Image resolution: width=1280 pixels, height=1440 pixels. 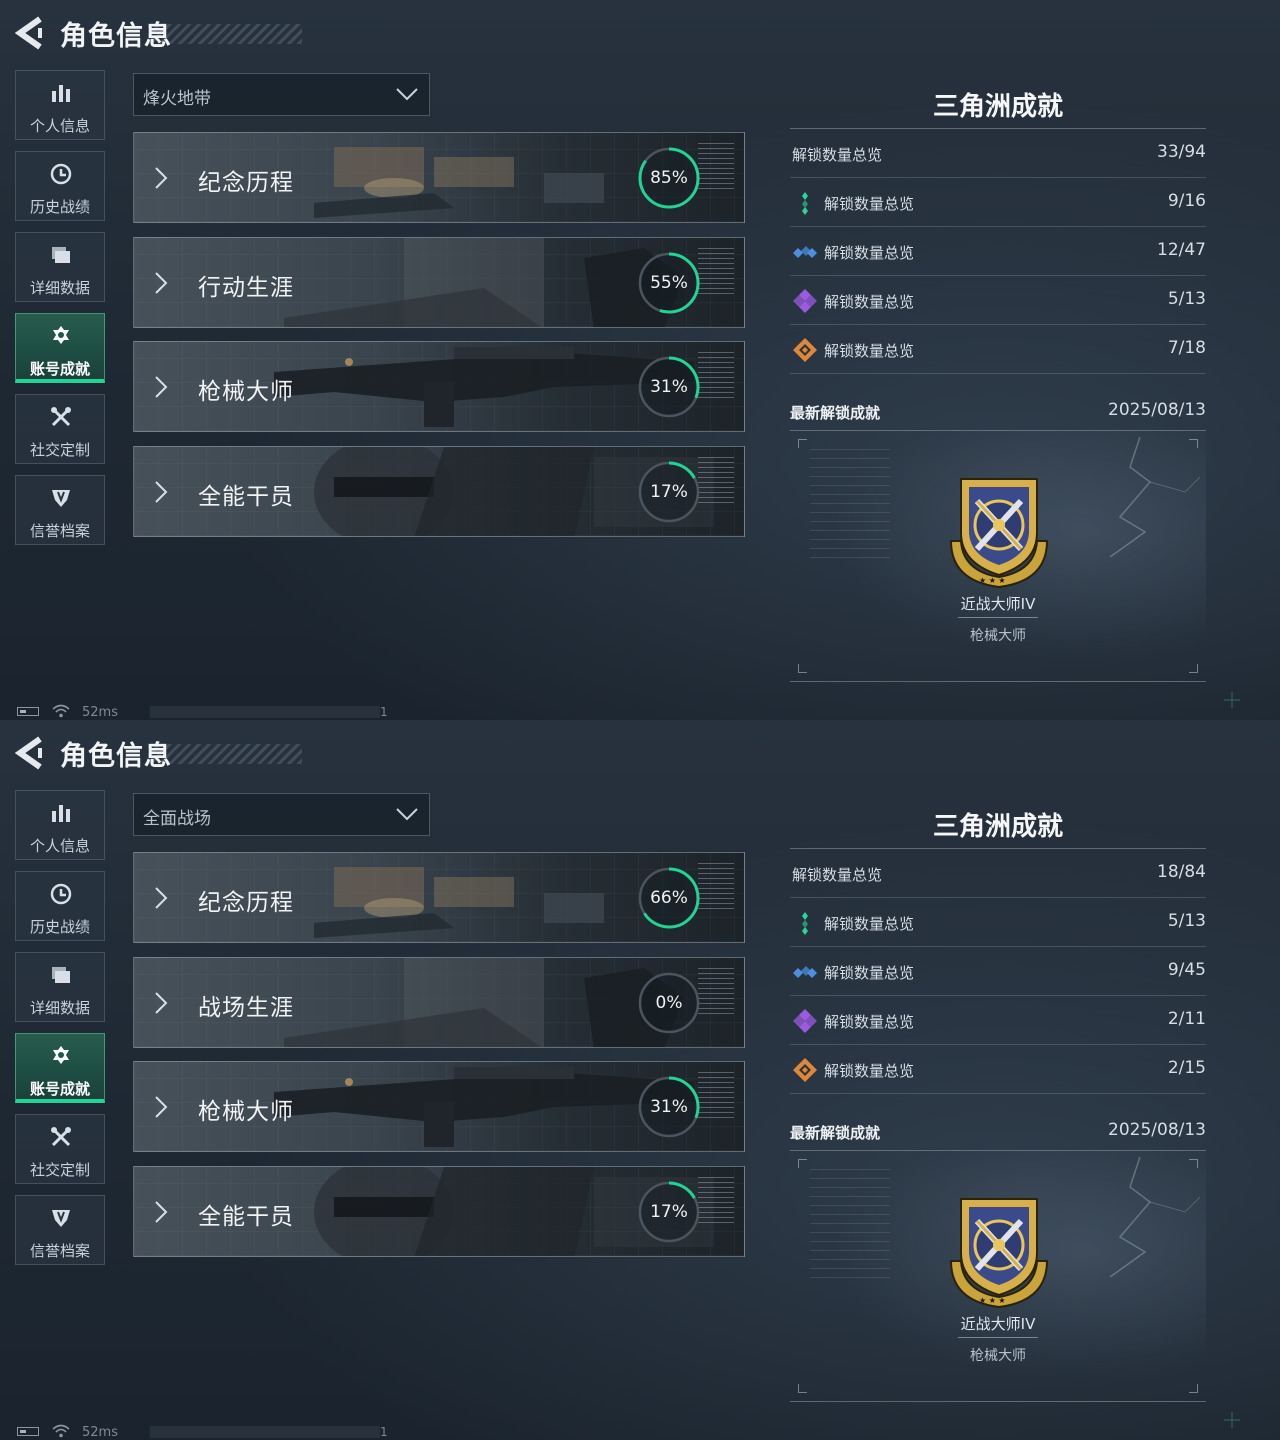 I want to click on badge-category: 枪械大师, so click(x=998, y=1356).